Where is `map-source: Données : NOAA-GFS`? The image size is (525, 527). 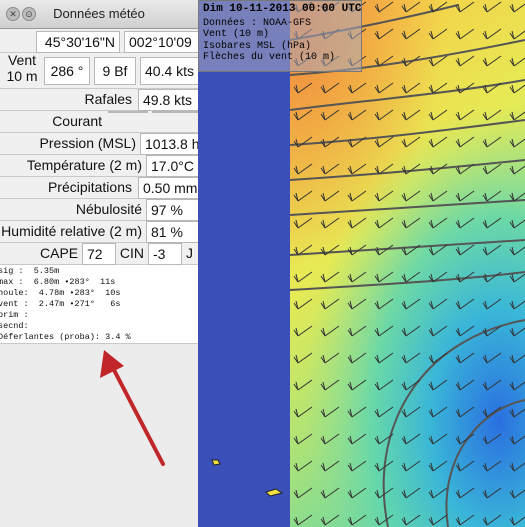
map-source: Données : NOAA-GFS is located at coordinates (257, 23).